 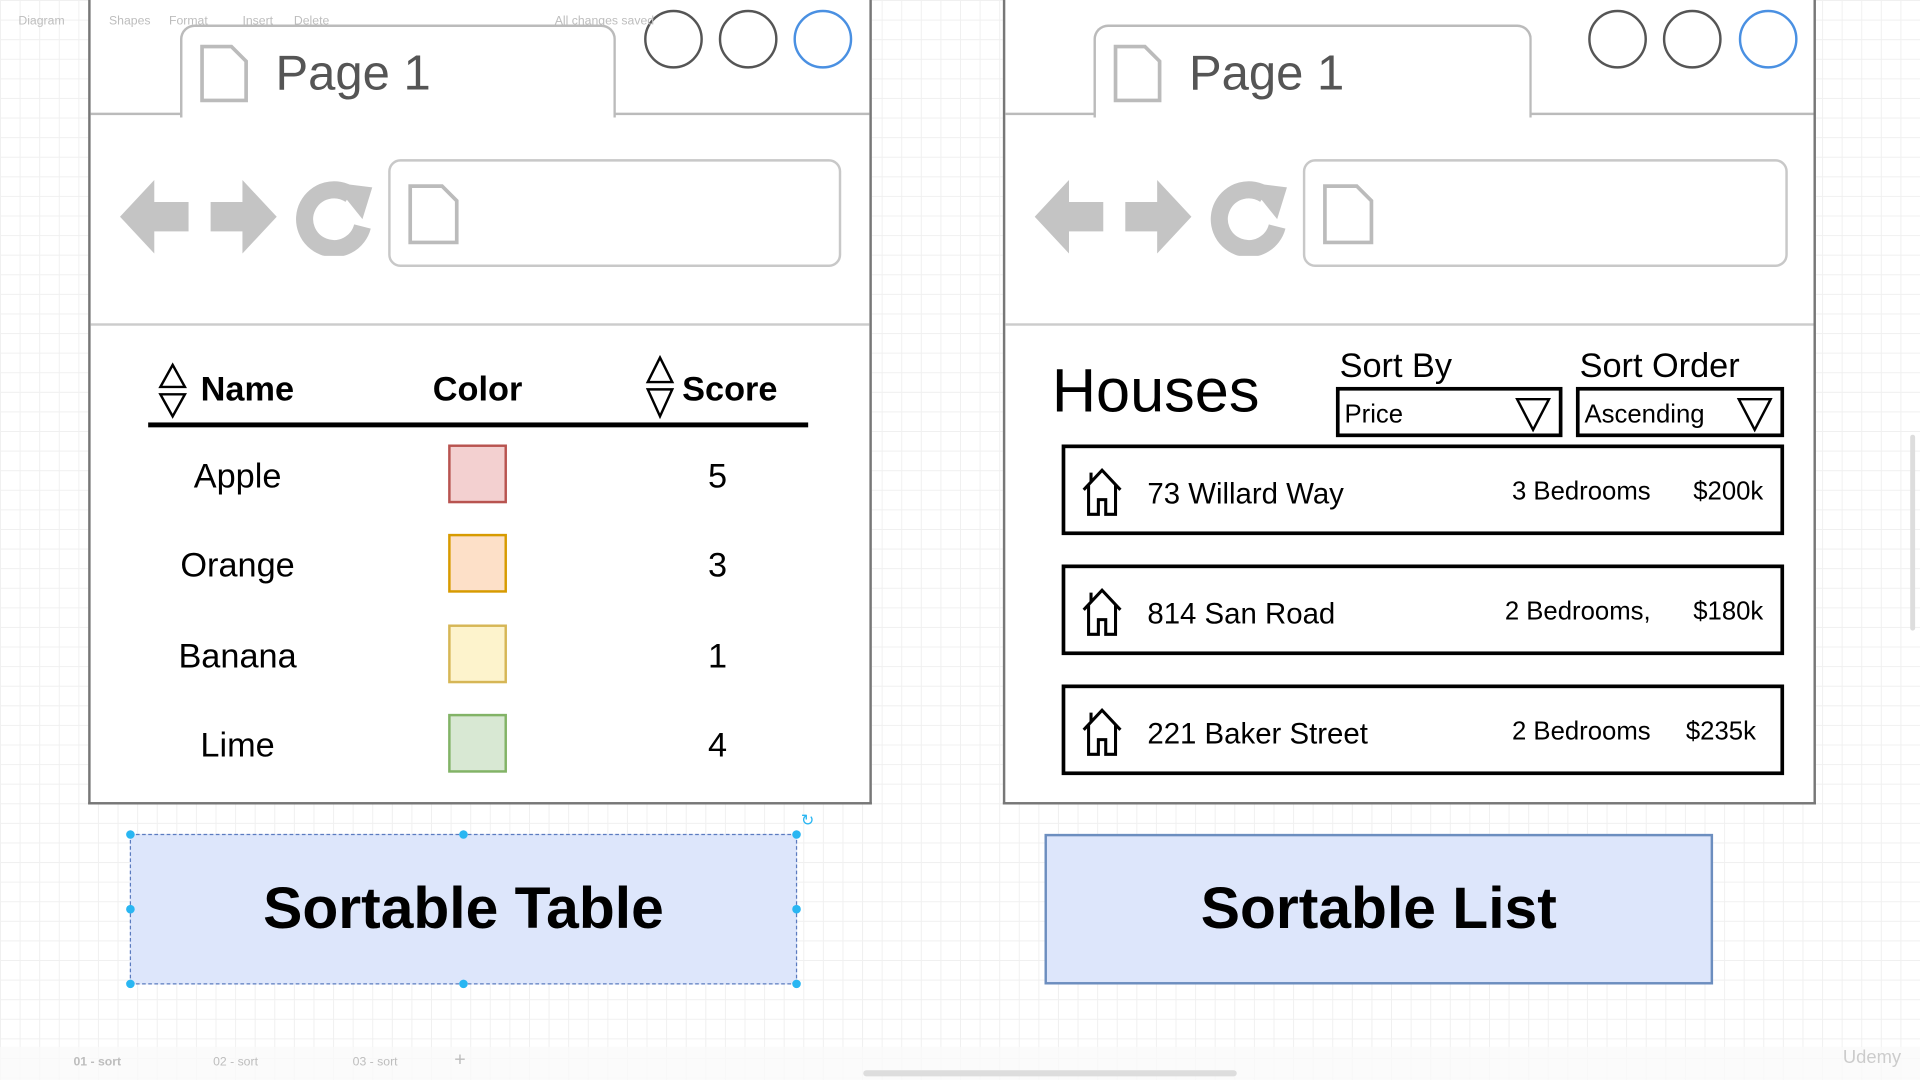 What do you see at coordinates (1423, 490) in the screenshot?
I see `list-item: 73 Willard Way 3 Bedrooms $200k` at bounding box center [1423, 490].